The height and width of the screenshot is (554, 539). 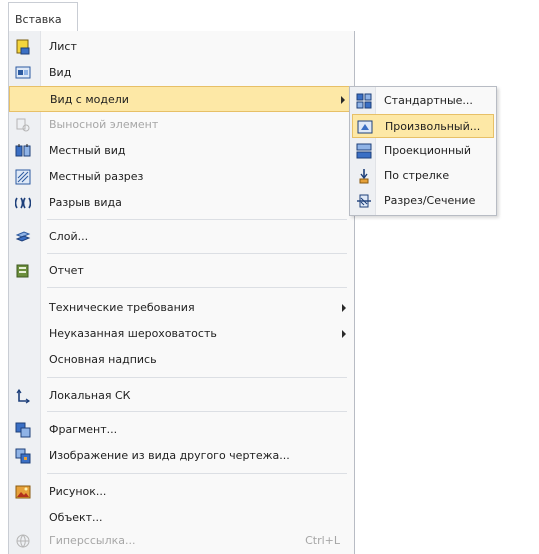 I want to click on view-break-icon, so click(x=23, y=203).